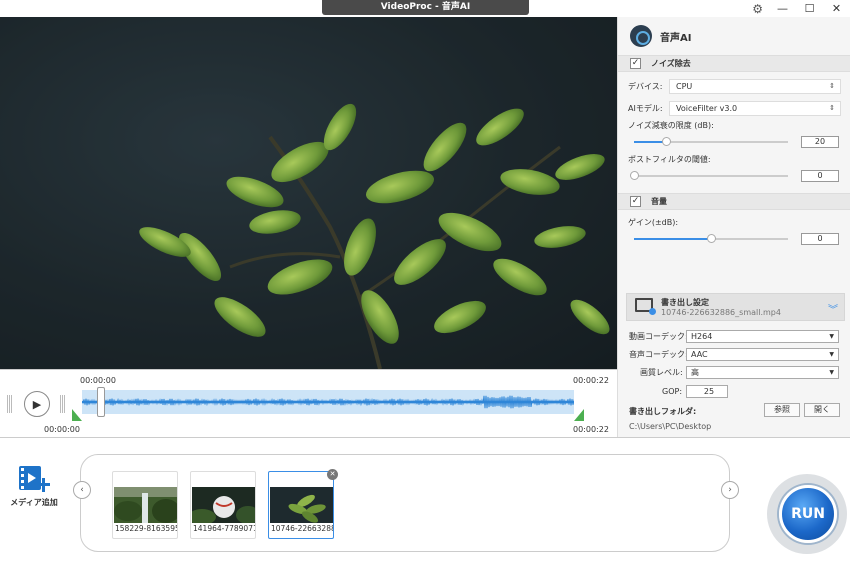 The image size is (850, 564). What do you see at coordinates (762, 354) in the screenshot?
I see `audio-codec-select: AAC ▼` at bounding box center [762, 354].